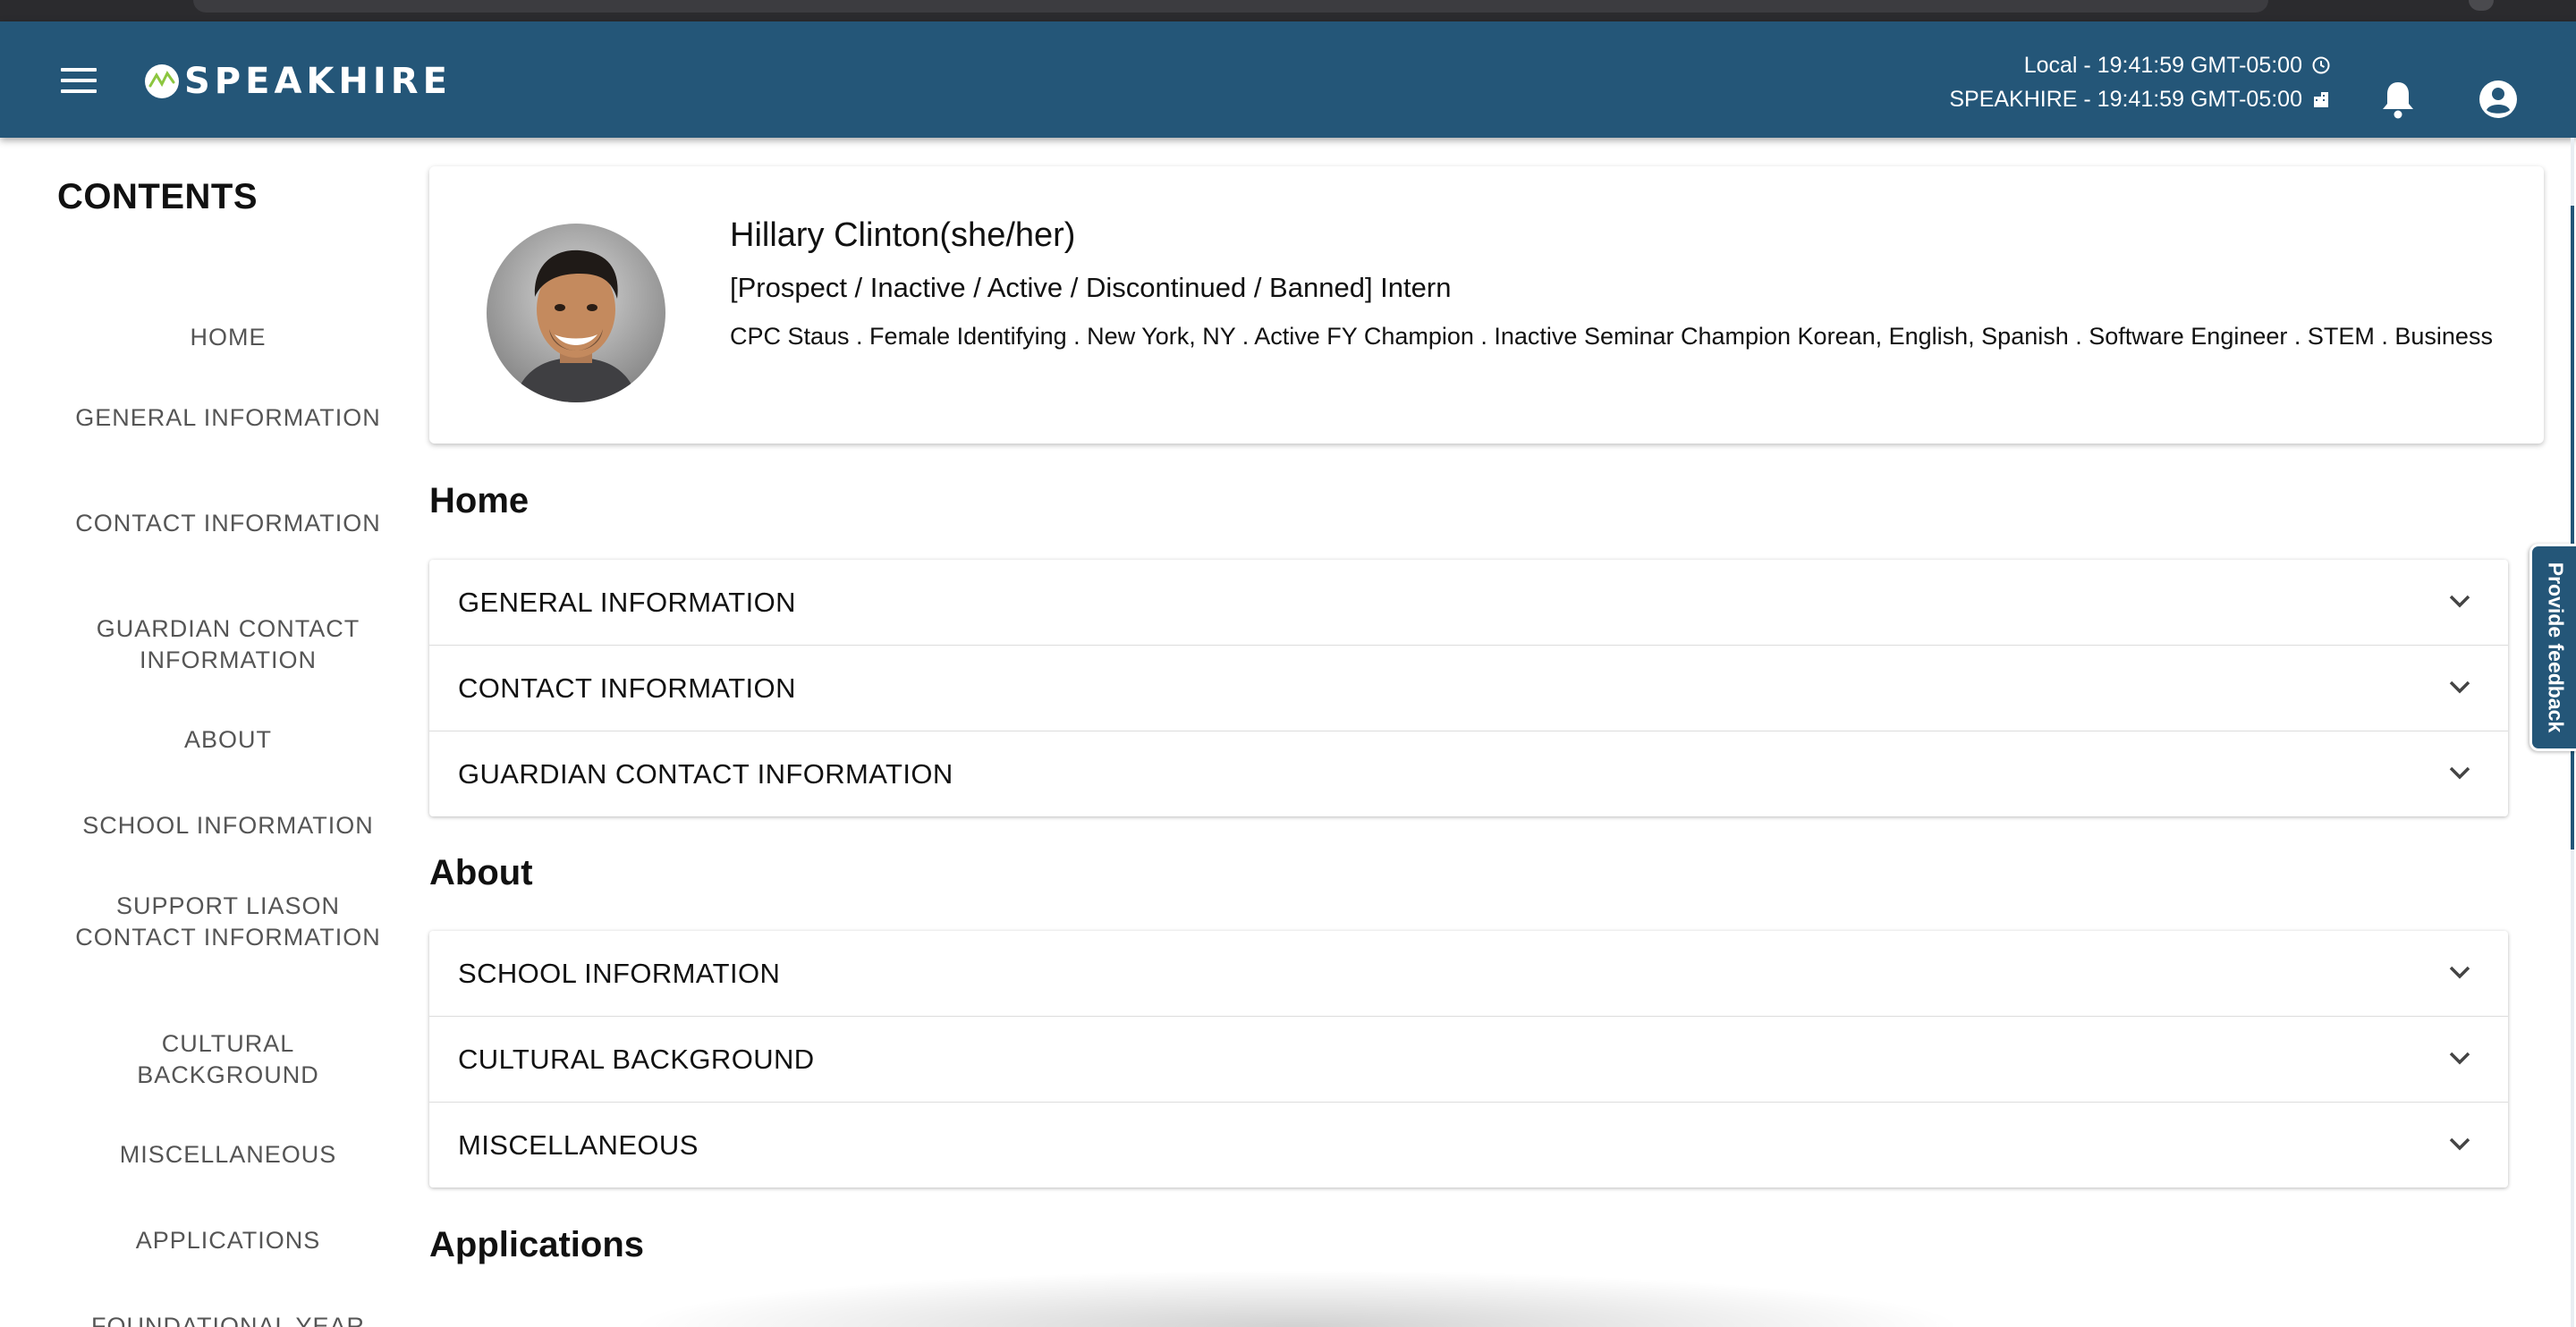  I want to click on toc-item-about: ABOUT, so click(228, 740).